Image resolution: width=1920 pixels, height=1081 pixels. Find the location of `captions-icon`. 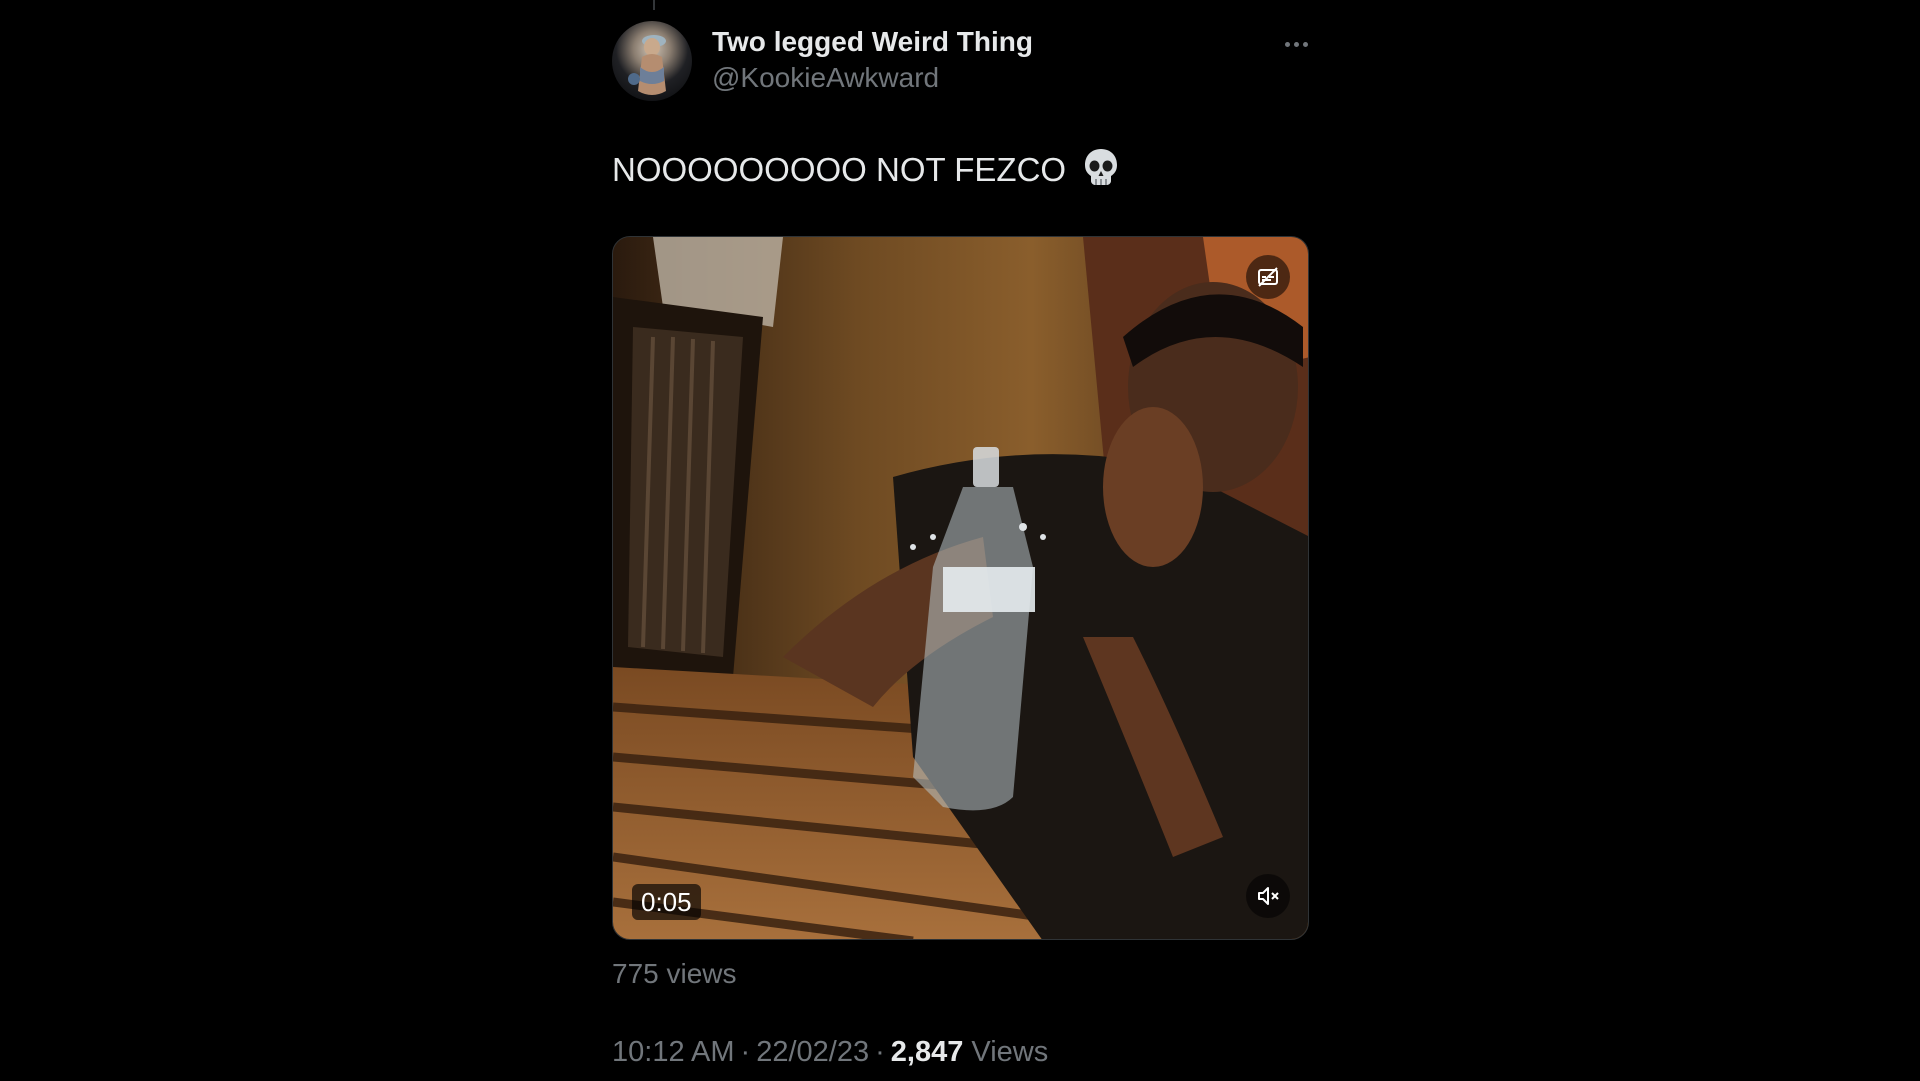

captions-icon is located at coordinates (1268, 277).